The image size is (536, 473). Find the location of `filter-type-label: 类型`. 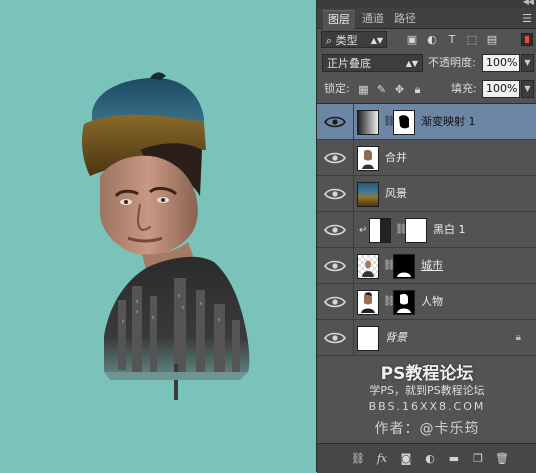

filter-type-label: 类型 is located at coordinates (346, 40).